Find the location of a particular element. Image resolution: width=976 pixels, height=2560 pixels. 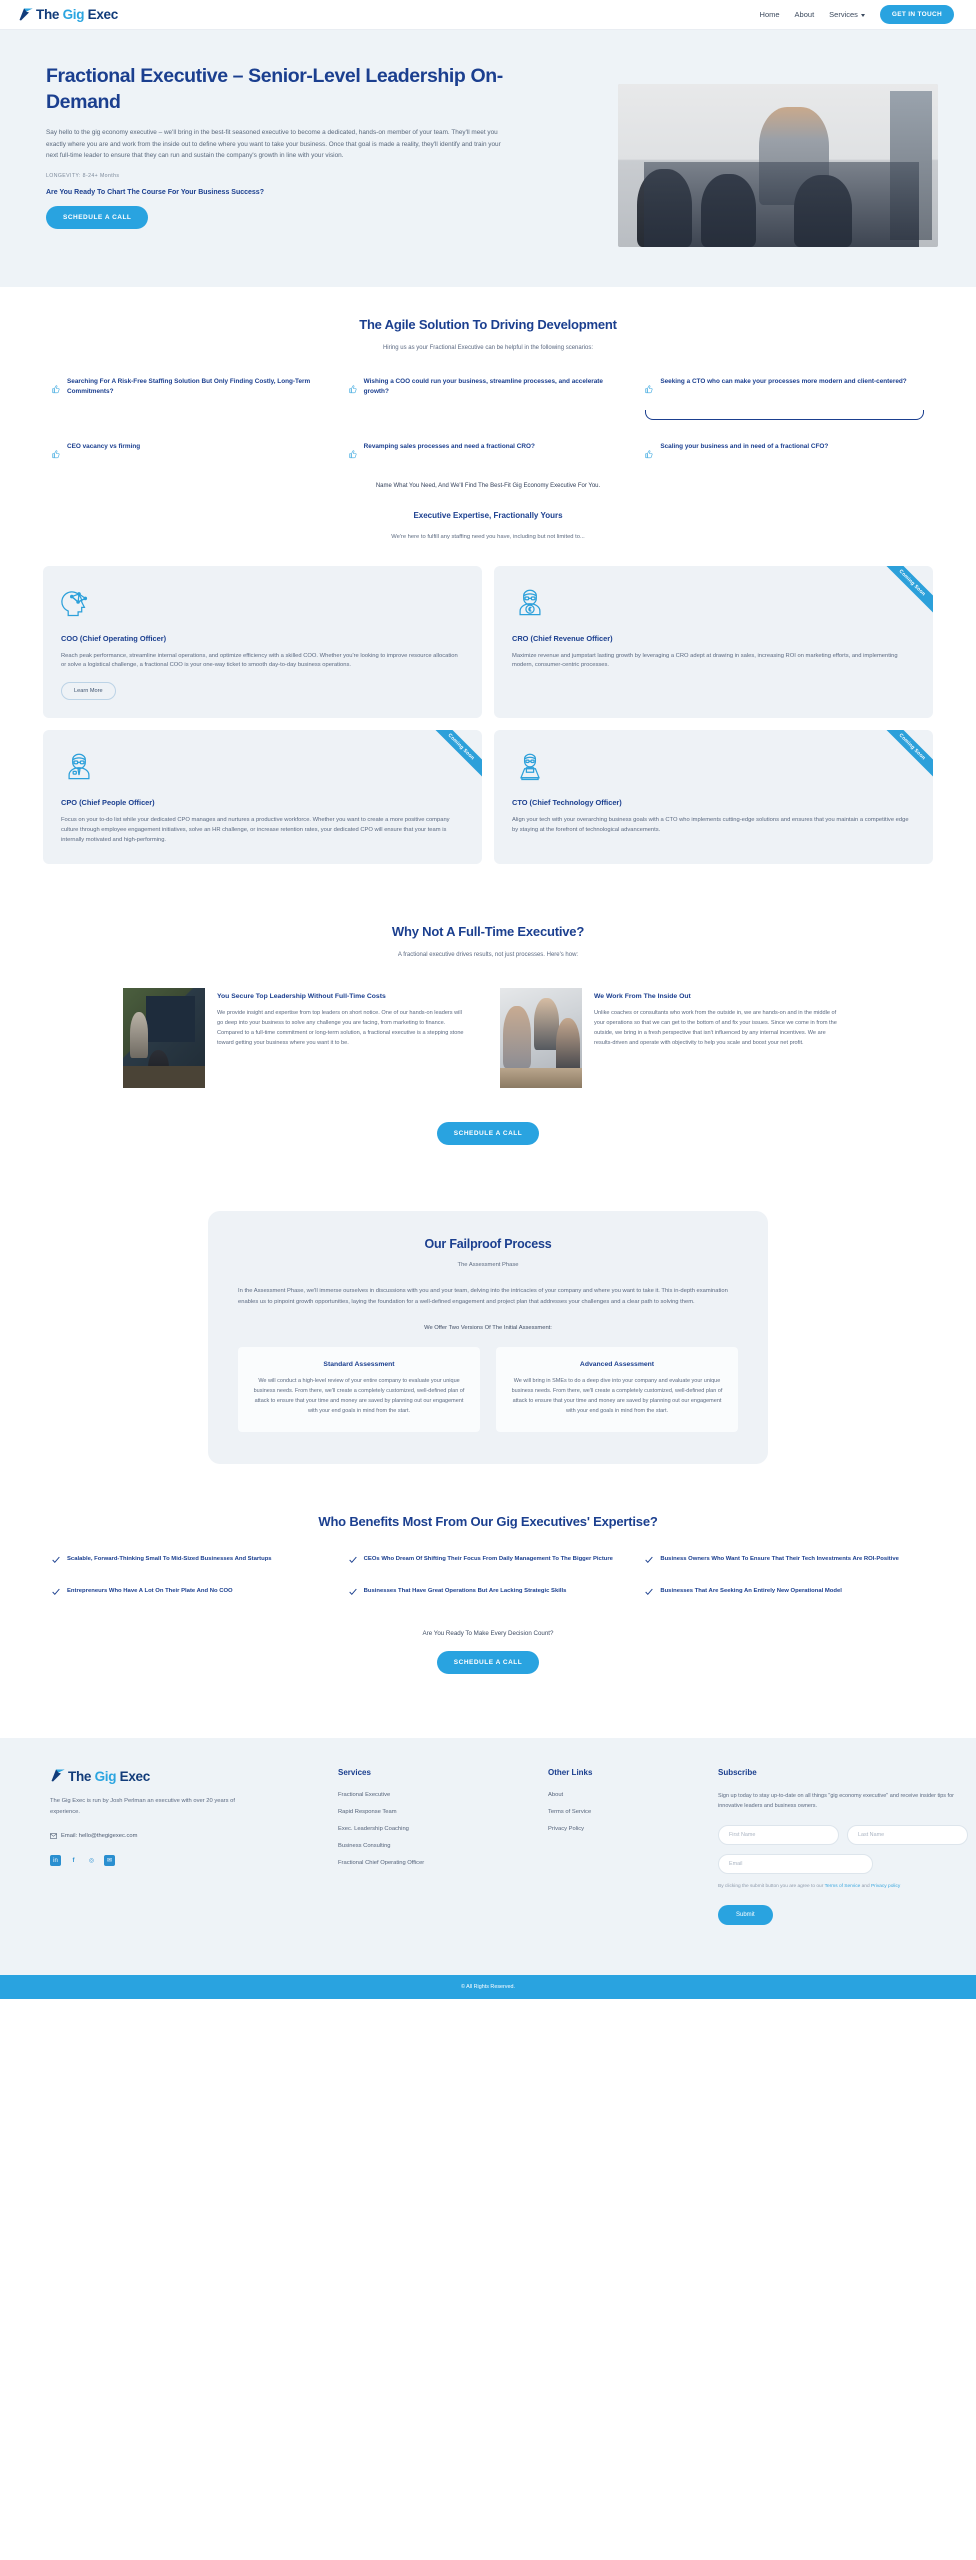

why-cta-wrap: SCHEDULE A CALL is located at coordinates (488, 1134).